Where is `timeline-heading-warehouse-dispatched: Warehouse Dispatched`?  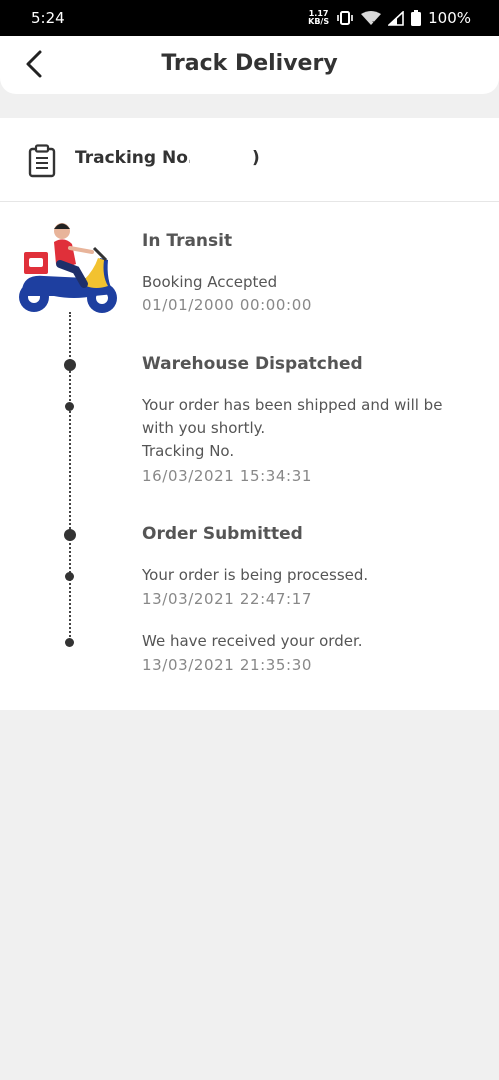
timeline-heading-warehouse-dispatched: Warehouse Dispatched is located at coordinates (252, 364).